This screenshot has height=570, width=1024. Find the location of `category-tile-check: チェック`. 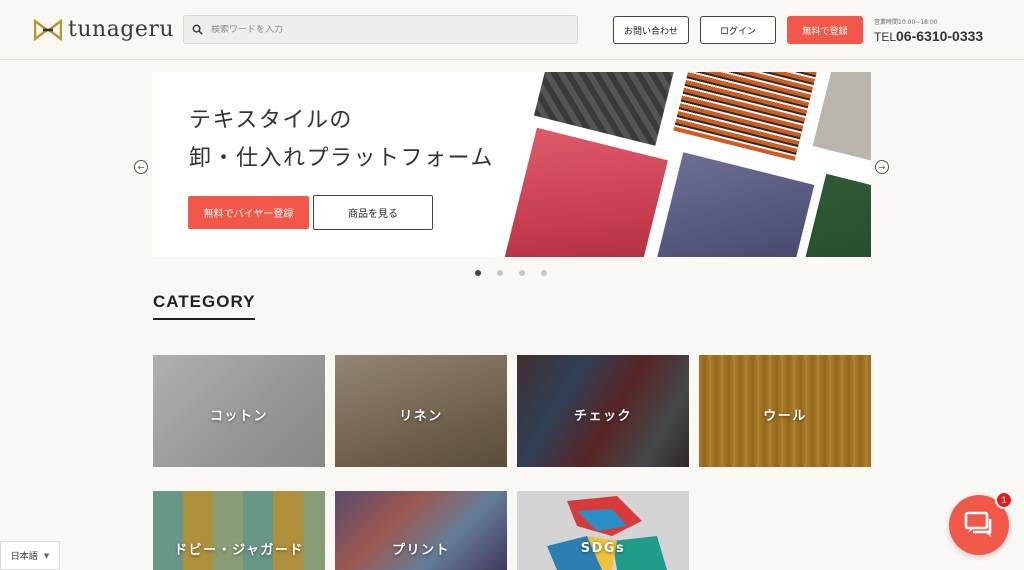

category-tile-check: チェック is located at coordinates (603, 411).